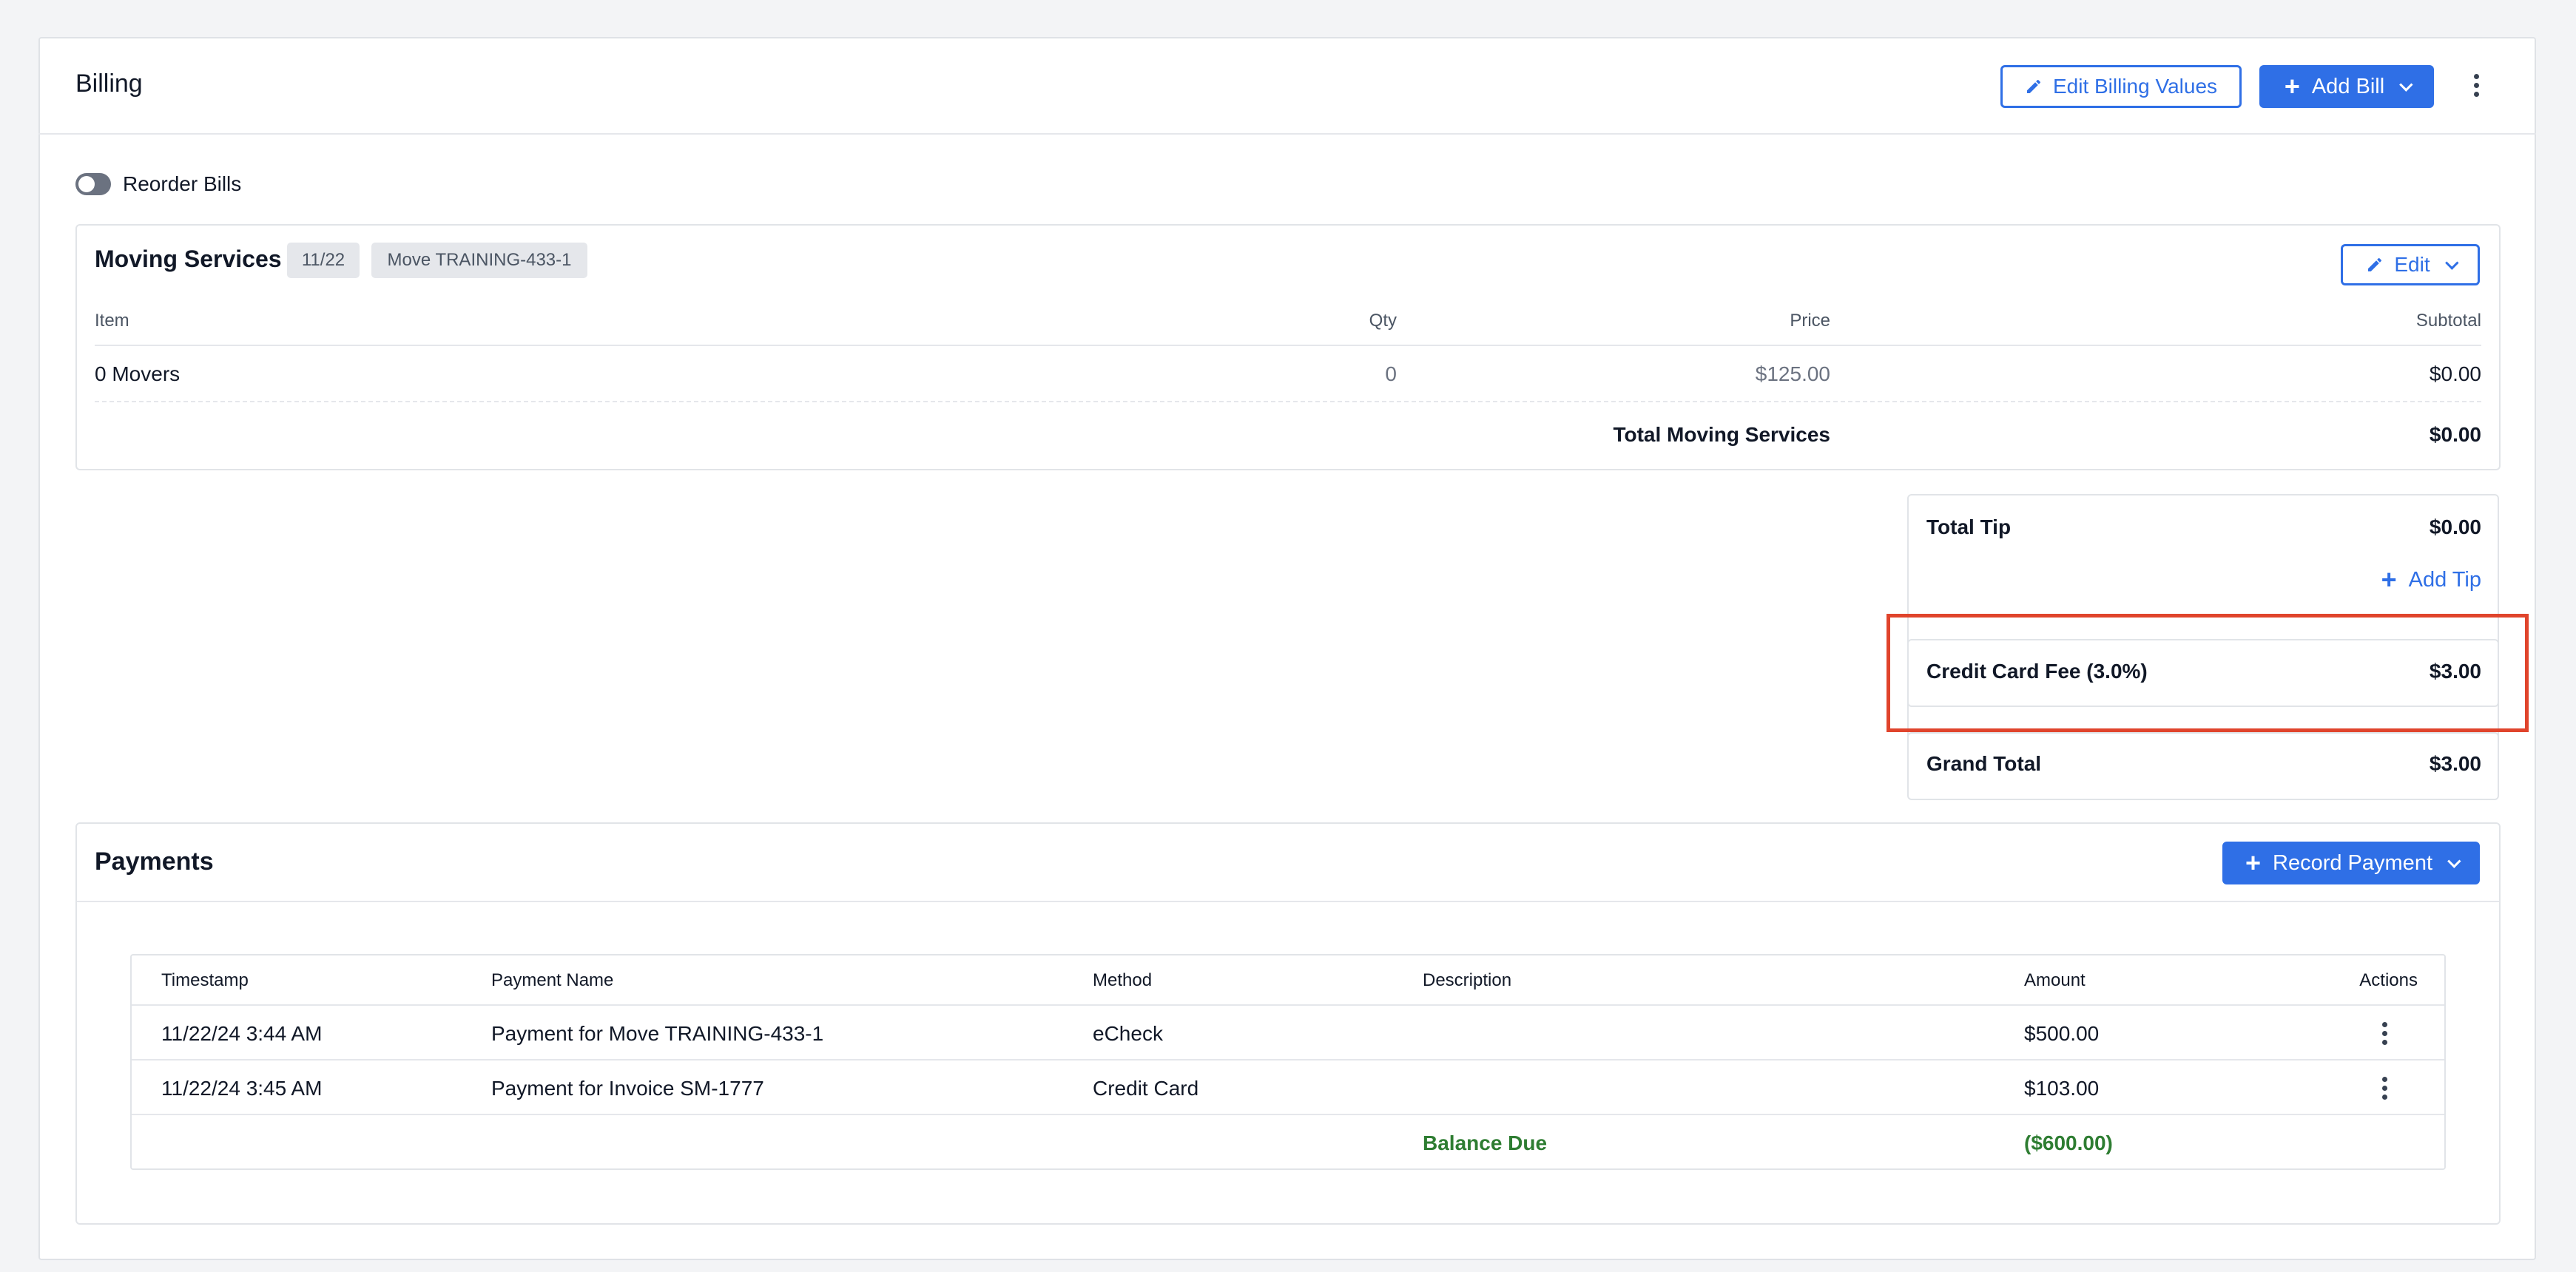 This screenshot has height=1272, width=2576. What do you see at coordinates (109, 84) in the screenshot?
I see `page-title: Billing` at bounding box center [109, 84].